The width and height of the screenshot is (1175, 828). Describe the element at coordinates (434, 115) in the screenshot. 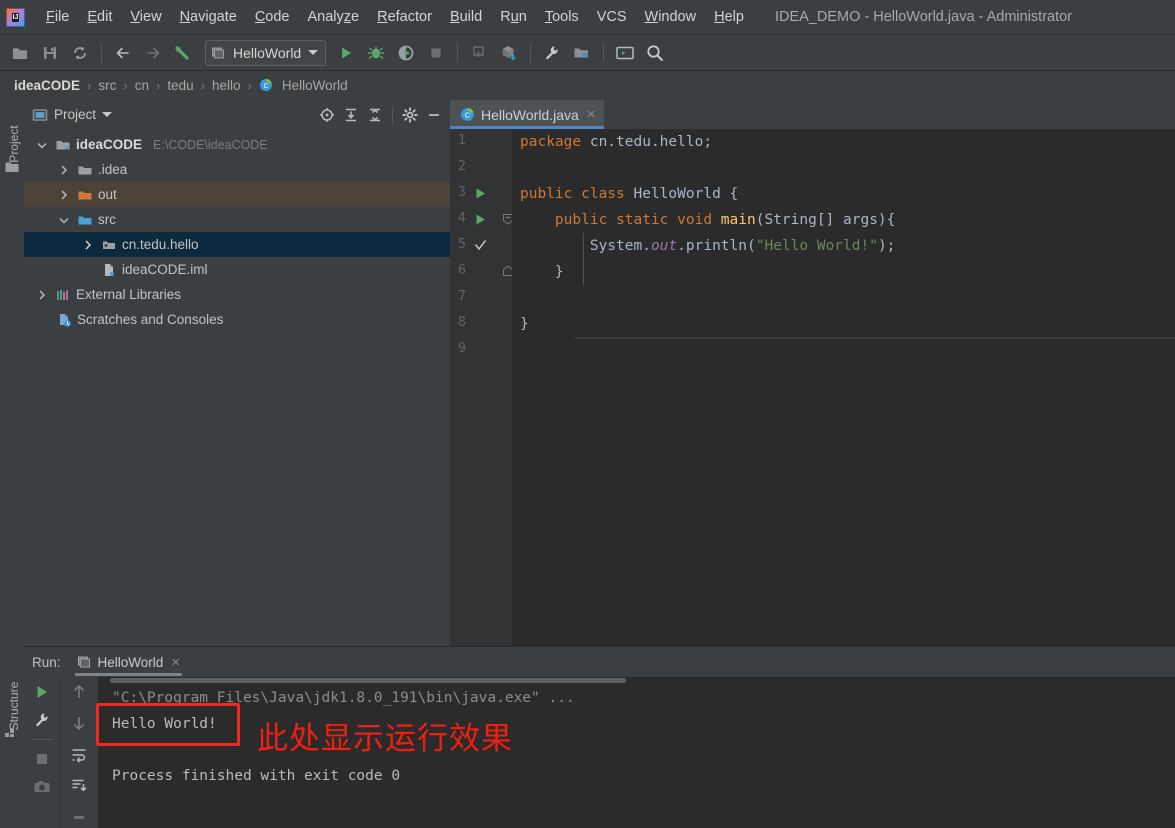

I see `hide-panel-icon` at that location.